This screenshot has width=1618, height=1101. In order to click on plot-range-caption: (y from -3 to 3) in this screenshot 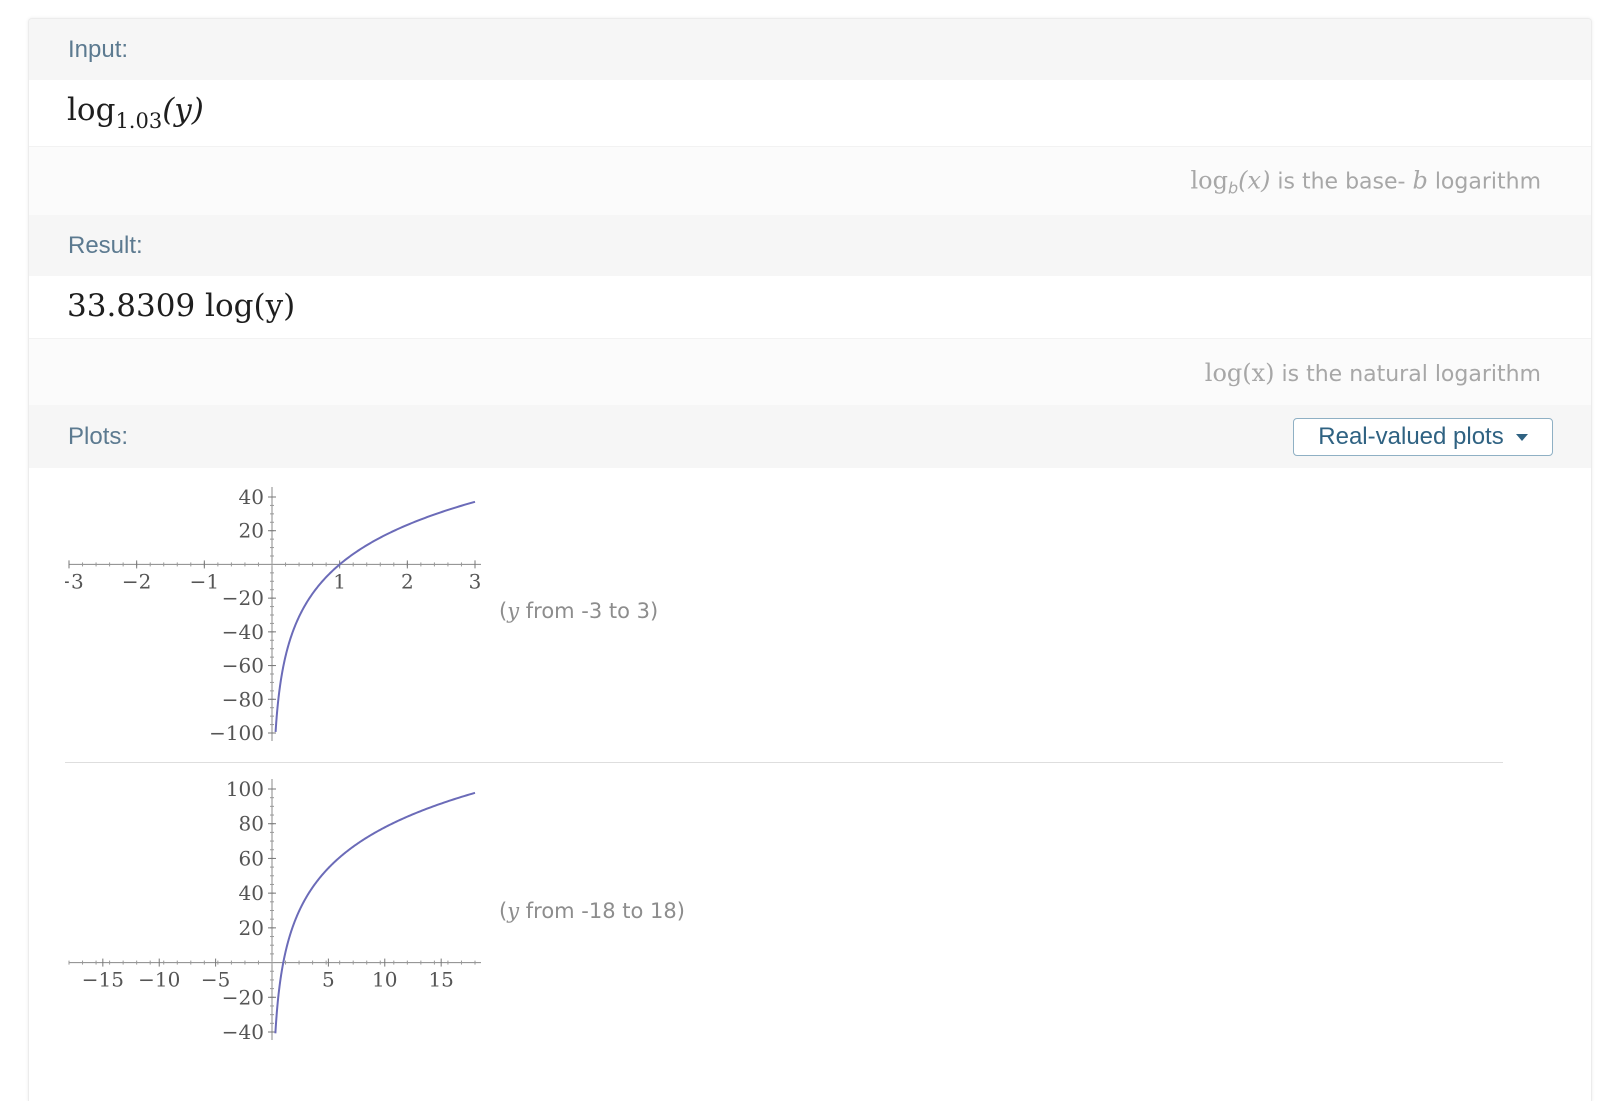, I will do `click(579, 611)`.